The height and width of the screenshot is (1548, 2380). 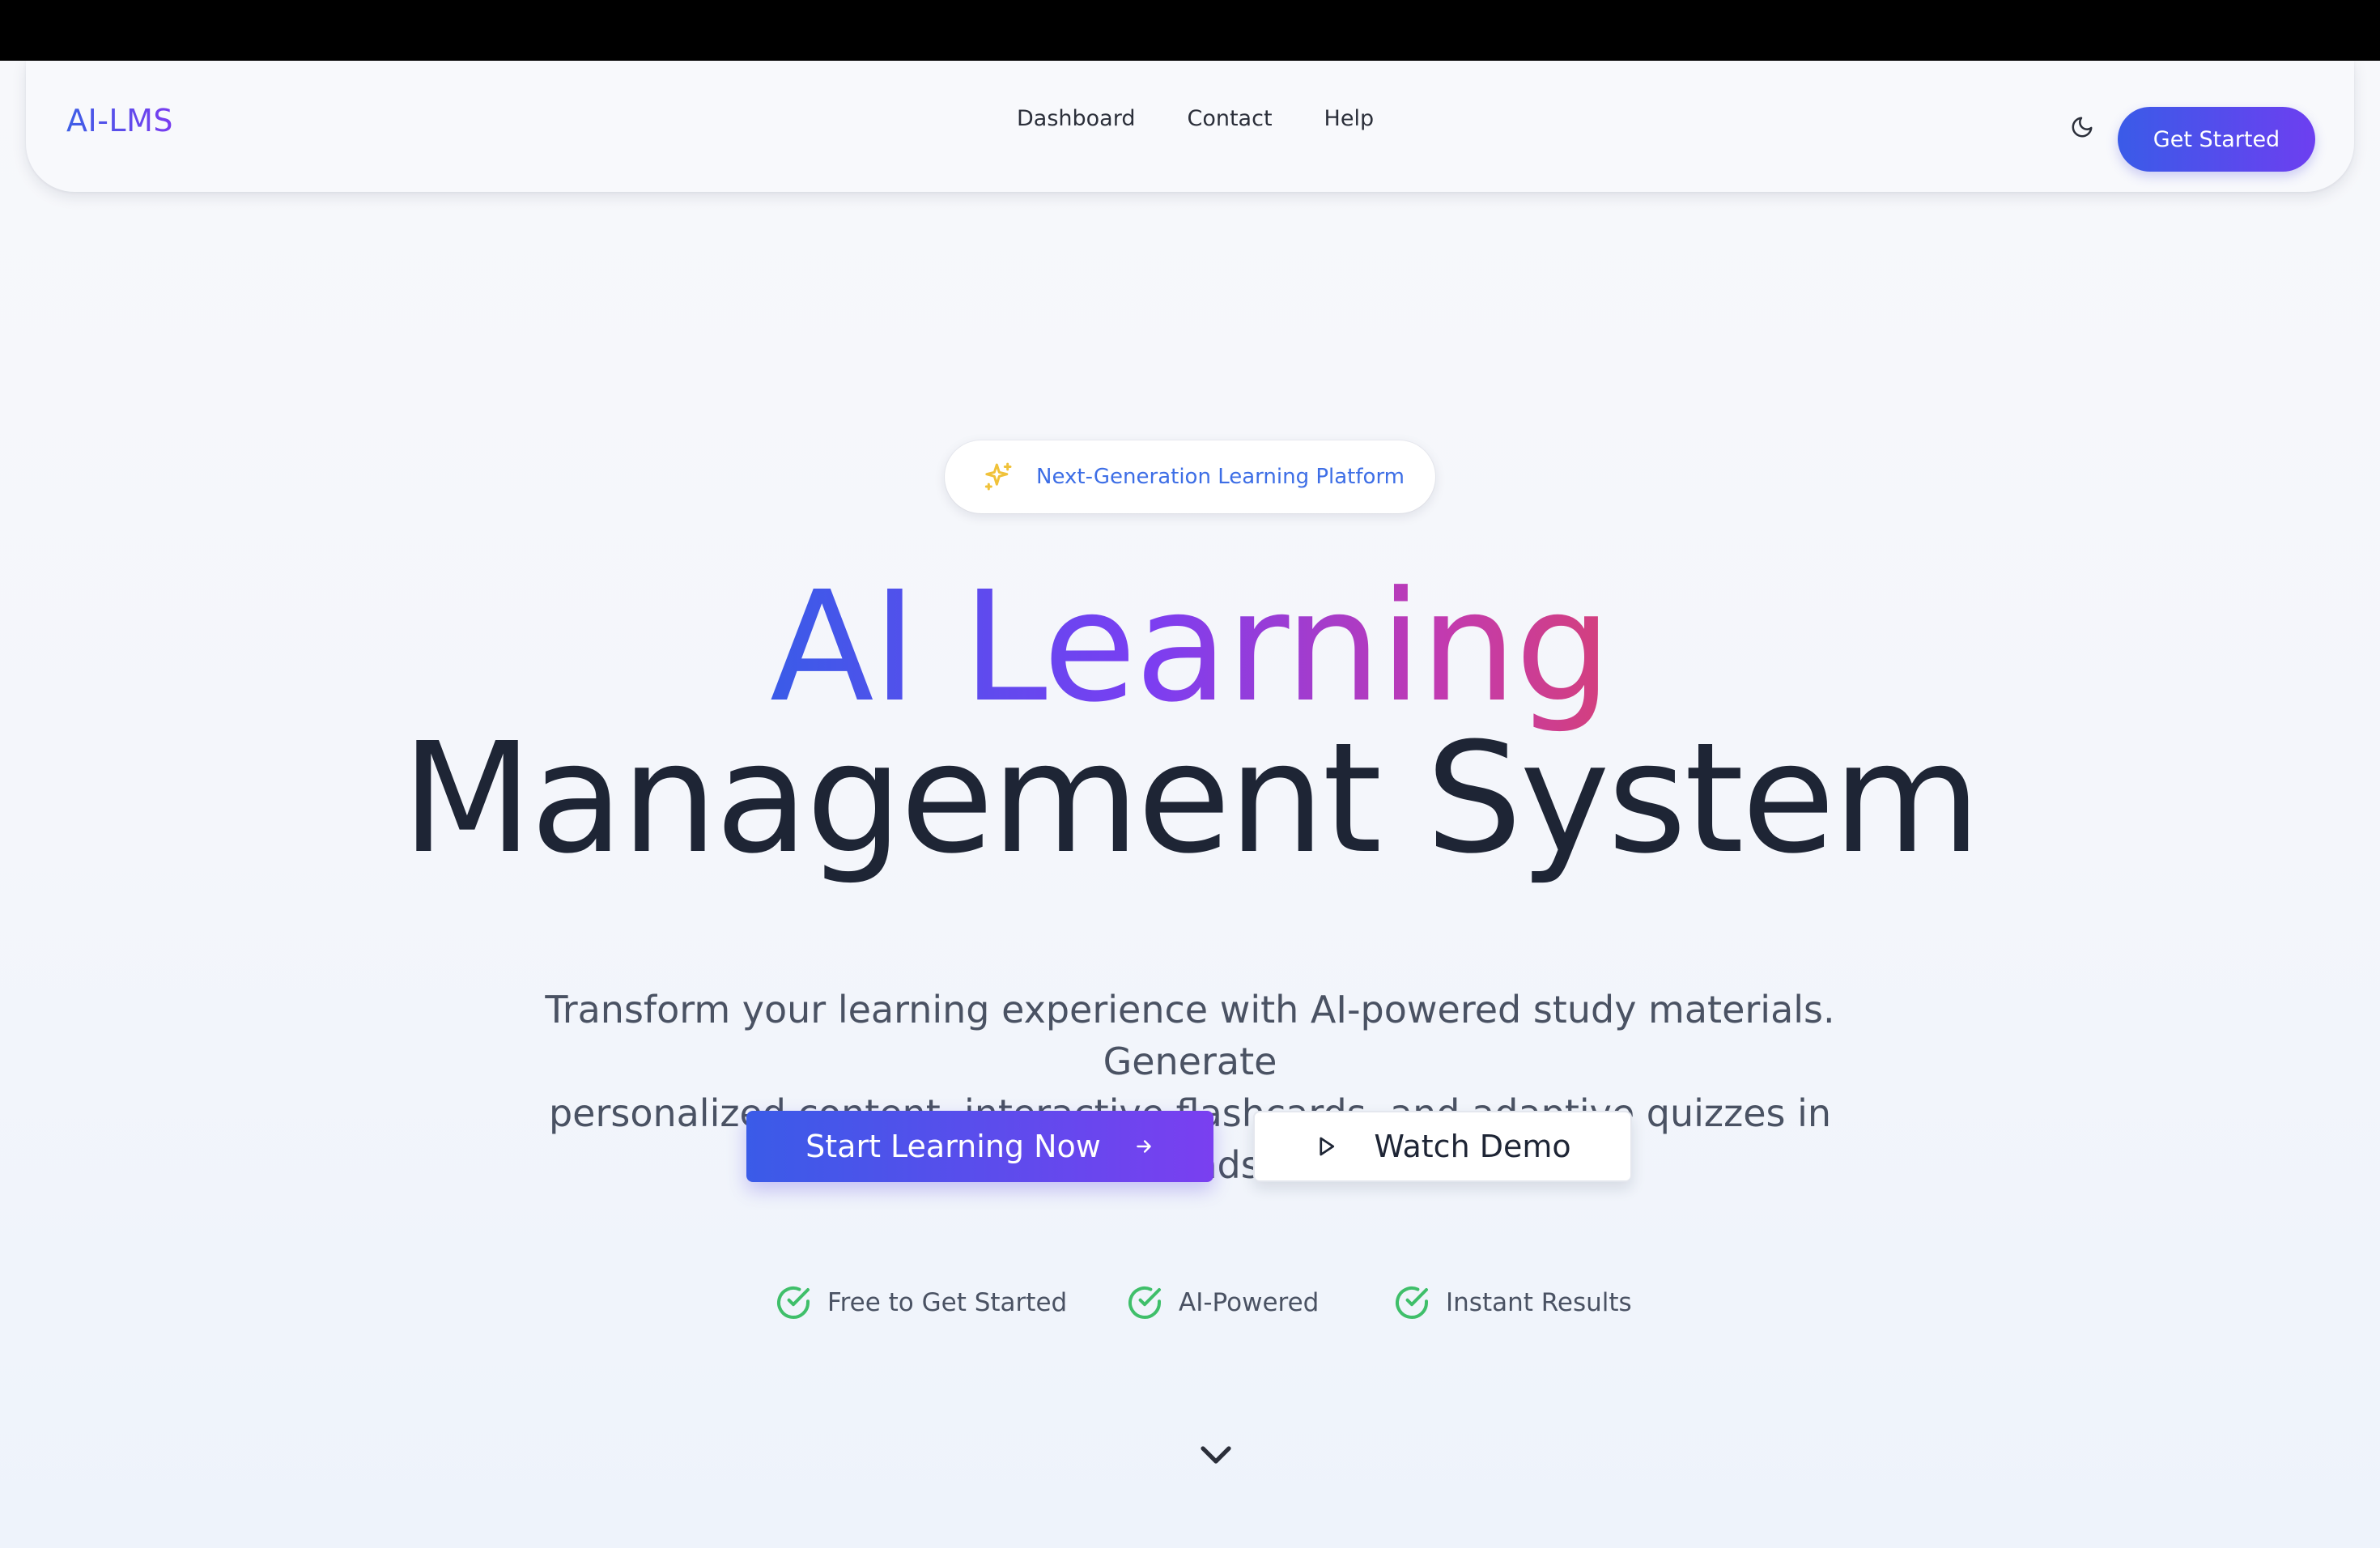 I want to click on hero-badge: Next-Generation Learning Platform, so click(x=1190, y=476).